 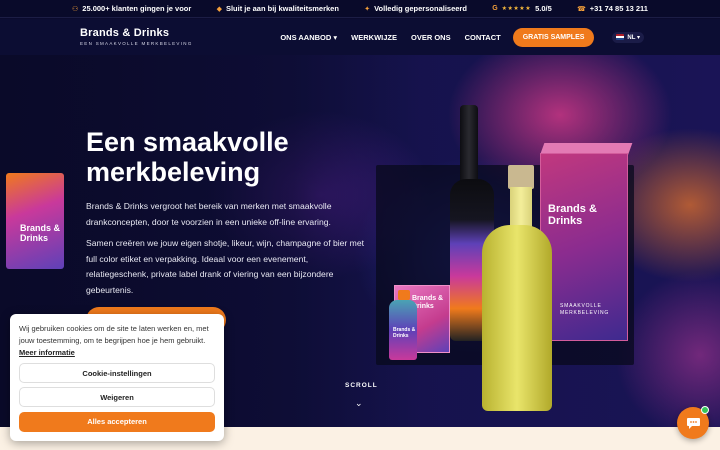 What do you see at coordinates (117, 373) in the screenshot?
I see `cookie-settings-button: Cookie-instellingen` at bounding box center [117, 373].